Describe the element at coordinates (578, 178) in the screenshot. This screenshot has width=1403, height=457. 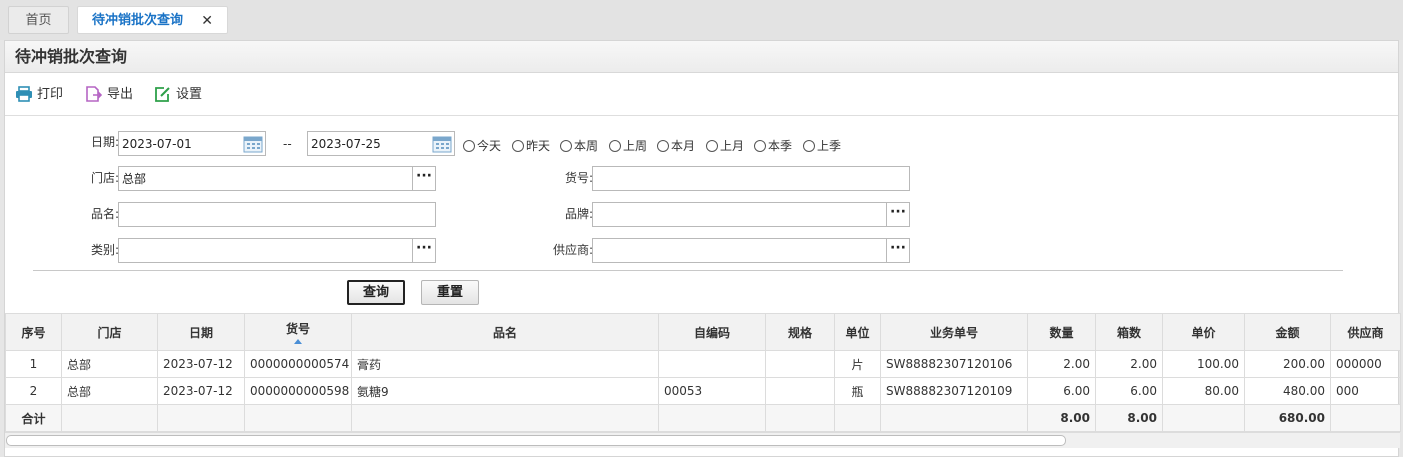
I see `item-no-label: 货号:` at that location.